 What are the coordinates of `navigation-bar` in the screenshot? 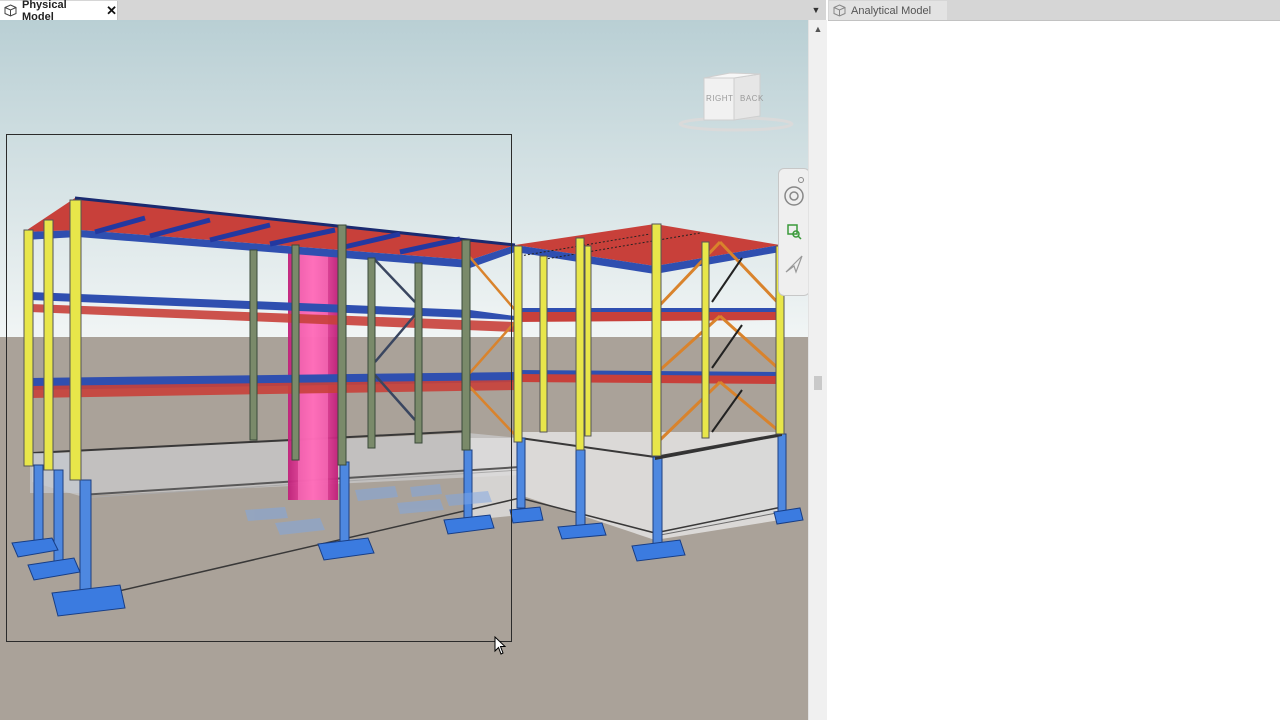 It's located at (793, 232).